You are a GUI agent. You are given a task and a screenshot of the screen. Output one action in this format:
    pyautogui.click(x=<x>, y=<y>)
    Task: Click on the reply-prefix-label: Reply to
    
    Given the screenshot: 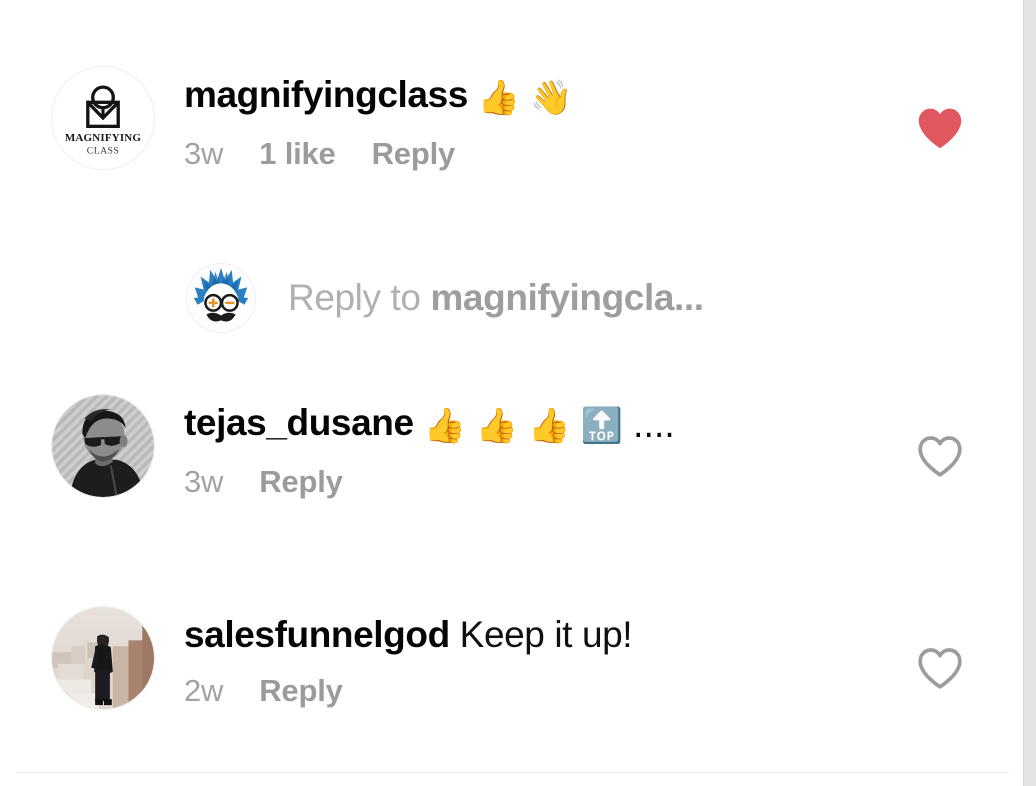 What is the action you would take?
    pyautogui.click(x=354, y=297)
    